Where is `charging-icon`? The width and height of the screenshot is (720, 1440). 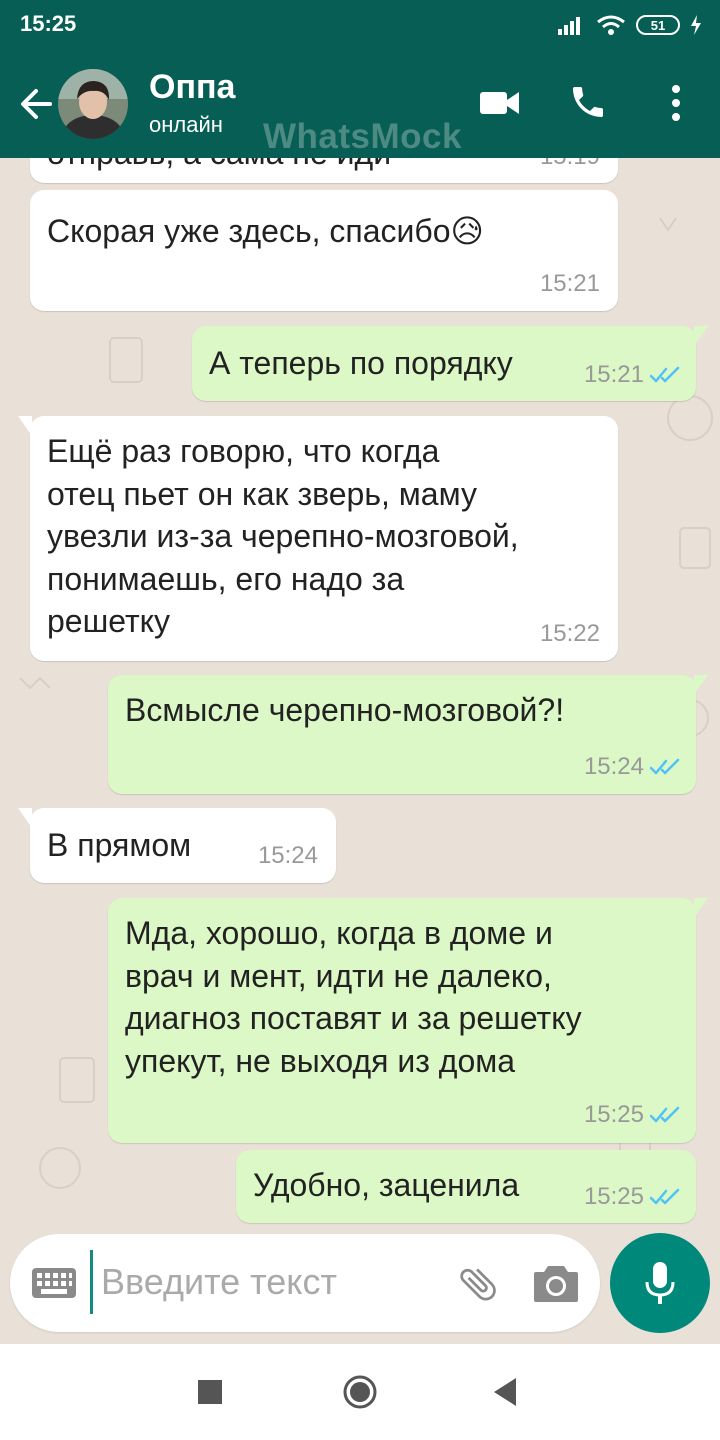
charging-icon is located at coordinates (696, 25).